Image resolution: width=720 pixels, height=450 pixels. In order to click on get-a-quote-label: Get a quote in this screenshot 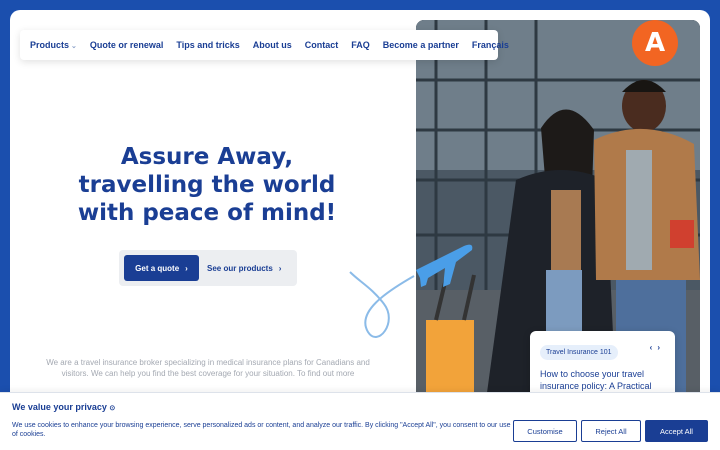, I will do `click(157, 268)`.